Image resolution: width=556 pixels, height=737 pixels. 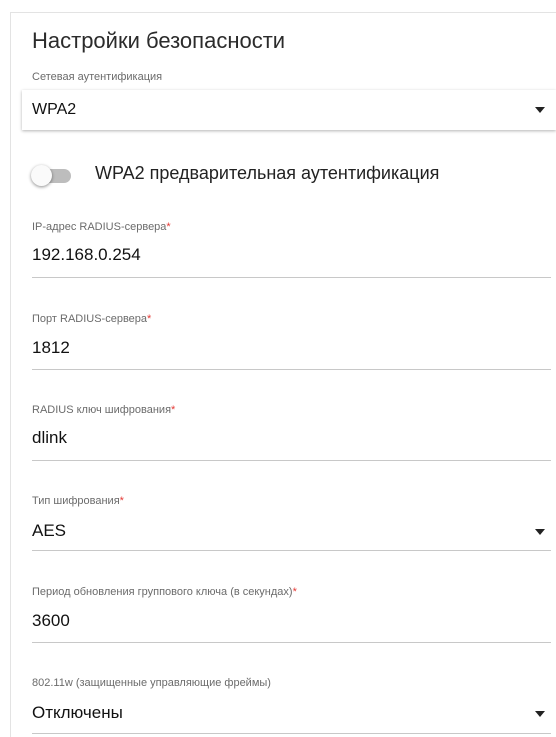 What do you see at coordinates (77, 713) in the screenshot?
I see `pmf-select: Отключены` at bounding box center [77, 713].